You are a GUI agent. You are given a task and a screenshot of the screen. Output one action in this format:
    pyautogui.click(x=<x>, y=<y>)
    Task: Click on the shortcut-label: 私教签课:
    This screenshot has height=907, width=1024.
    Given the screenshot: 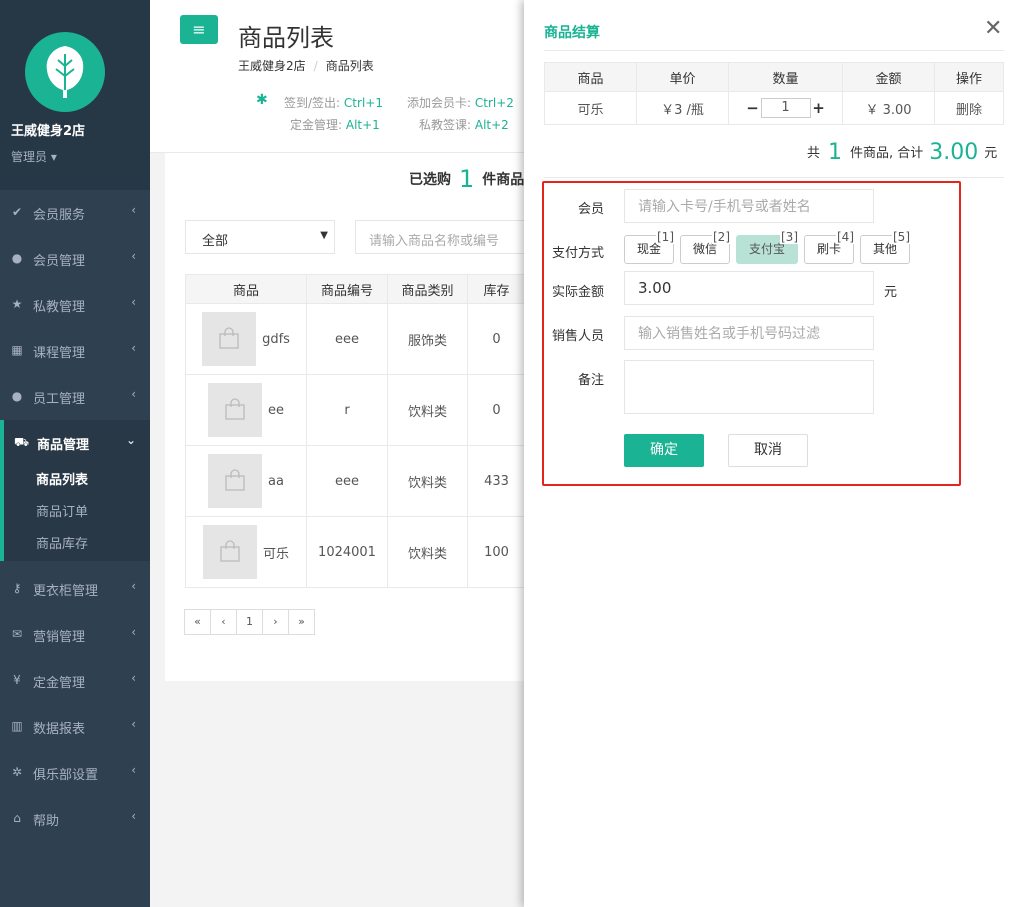 What is the action you would take?
    pyautogui.click(x=445, y=125)
    